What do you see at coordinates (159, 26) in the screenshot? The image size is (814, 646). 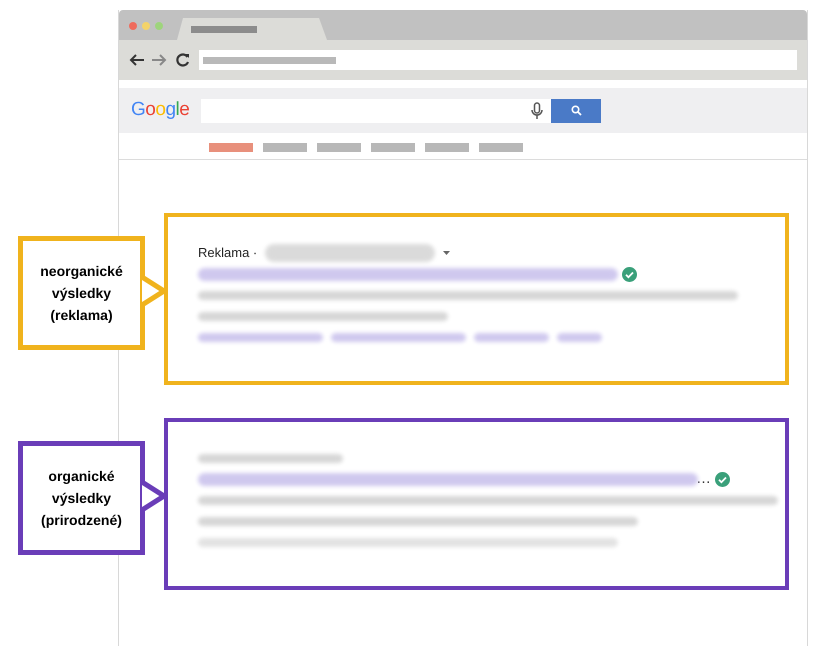 I see `maximize-window-icon` at bounding box center [159, 26].